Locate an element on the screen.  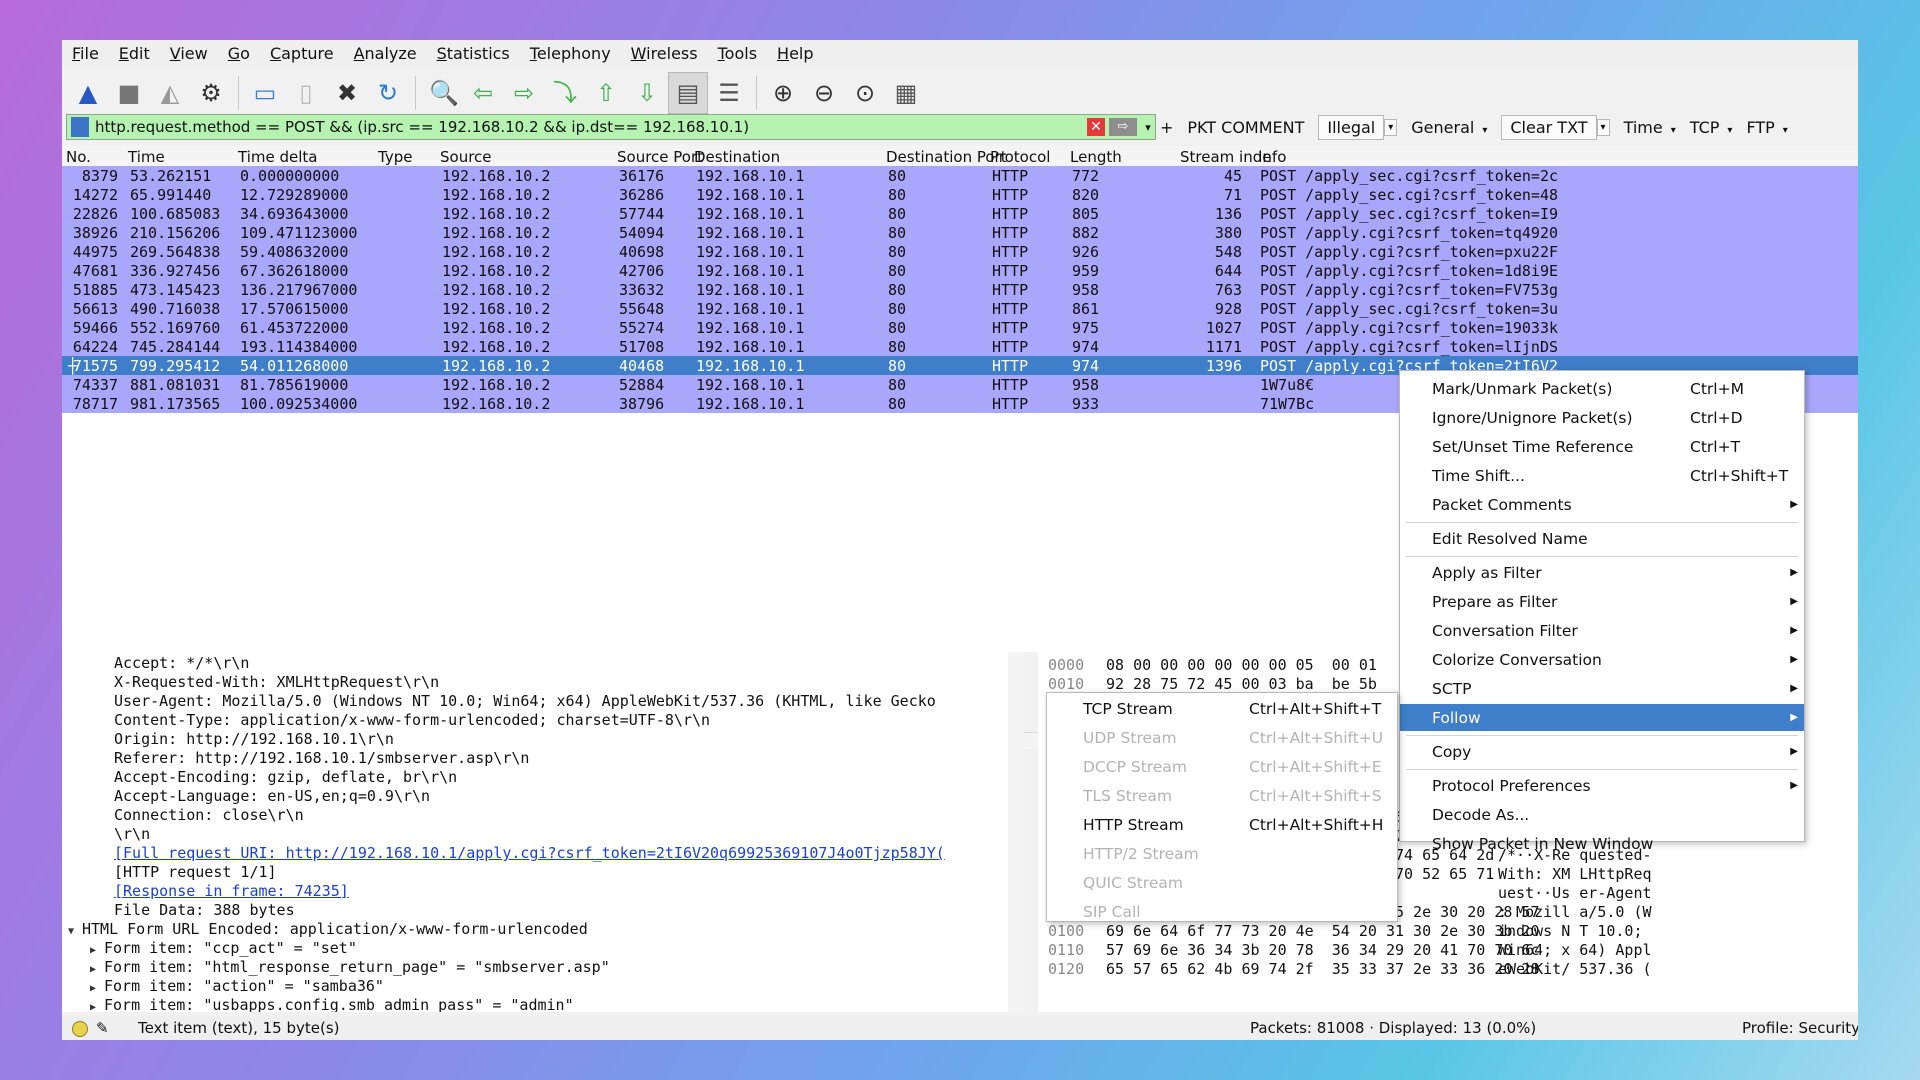
detail-line: [Response in frame: 74235] is located at coordinates (231, 891).